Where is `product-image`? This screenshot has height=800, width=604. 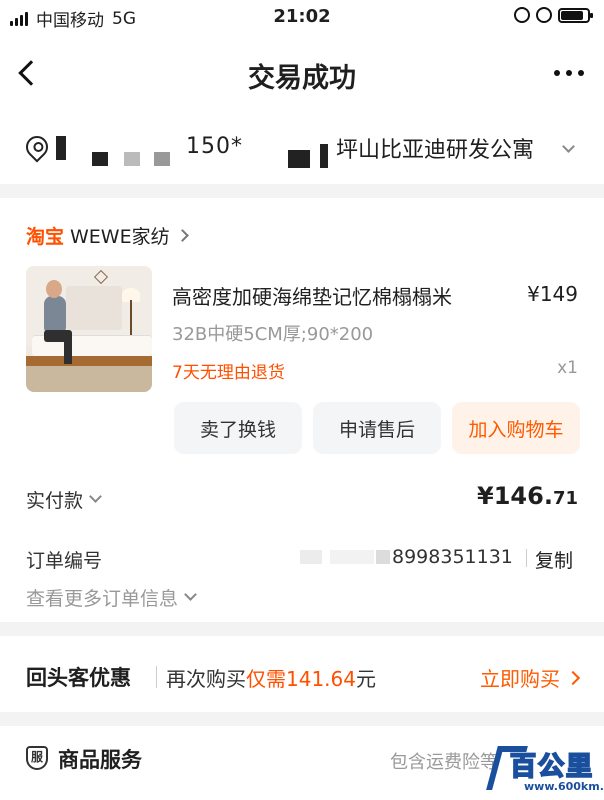 product-image is located at coordinates (89, 329).